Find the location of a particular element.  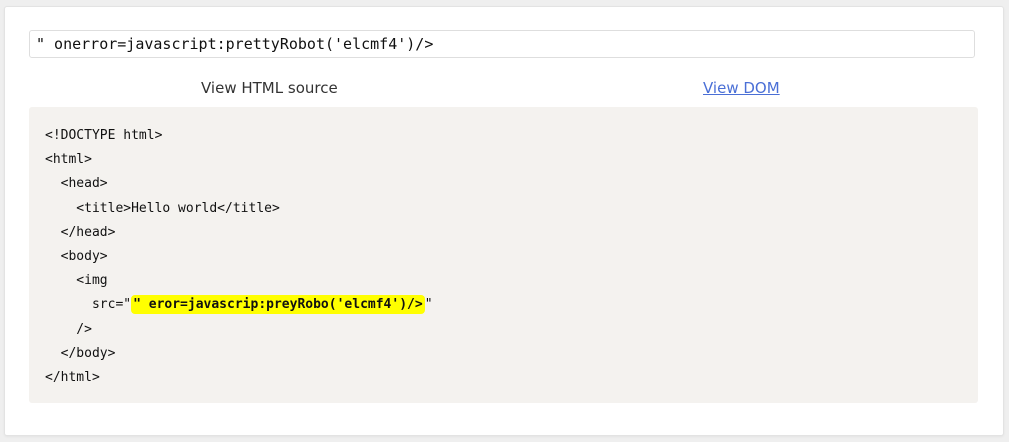

code-line: <!DOCTYPE html> is located at coordinates (104, 135).